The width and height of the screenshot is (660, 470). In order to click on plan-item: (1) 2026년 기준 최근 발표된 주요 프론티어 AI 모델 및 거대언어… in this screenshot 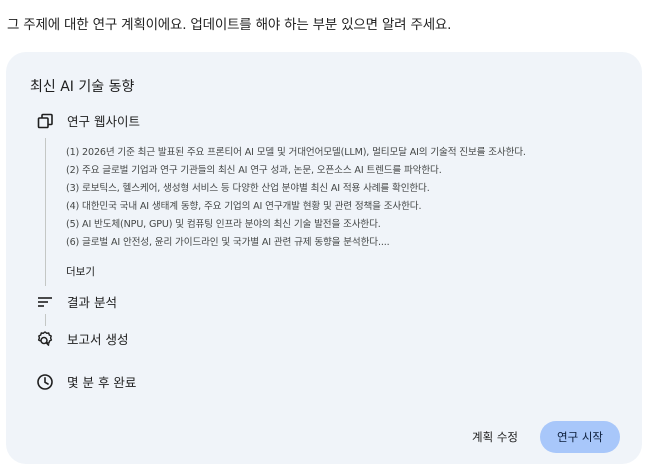, I will do `click(296, 152)`.